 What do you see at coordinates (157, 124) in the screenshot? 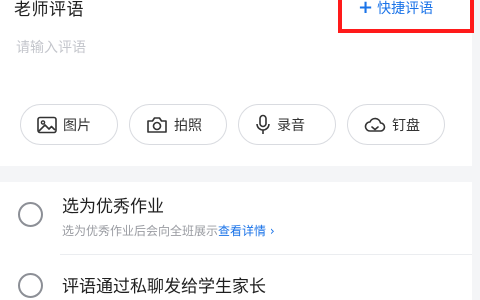
I see `camera-icon` at bounding box center [157, 124].